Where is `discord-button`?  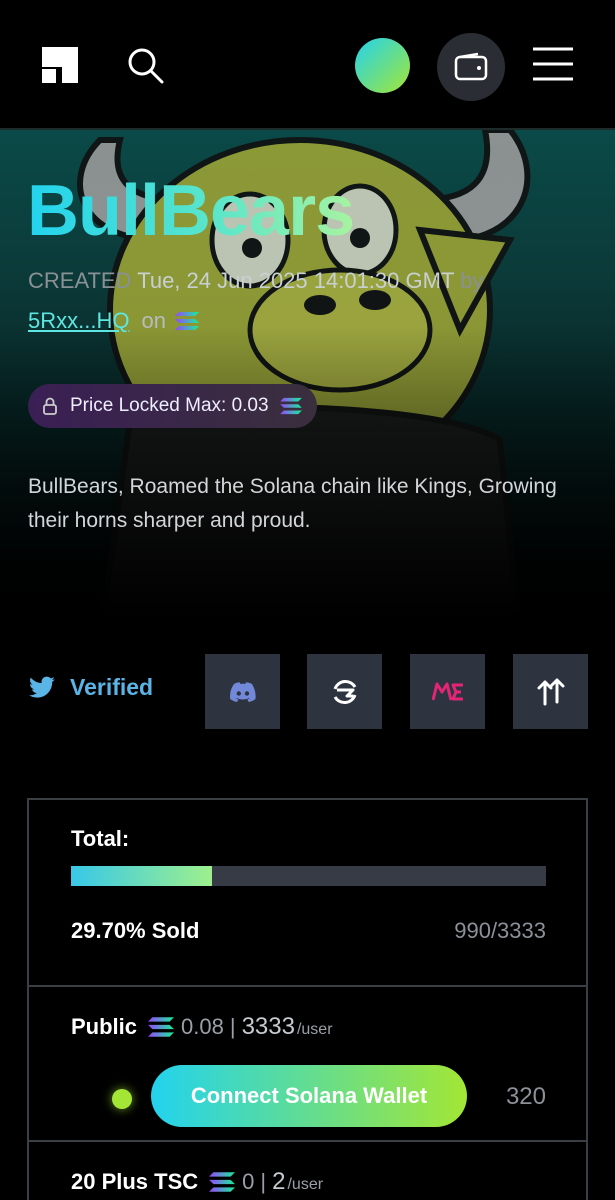 discord-button is located at coordinates (242, 691).